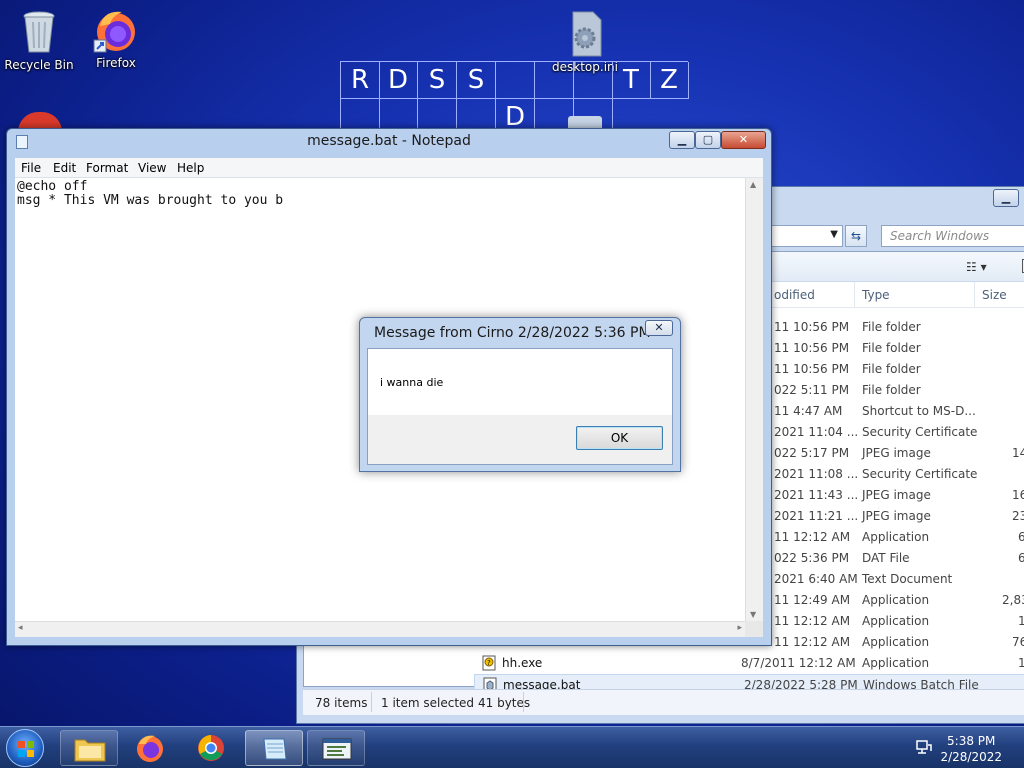 The width and height of the screenshot is (1024, 768). Describe the element at coordinates (971, 749) in the screenshot. I see `system-clock: 5:38 PM 2/28/2022` at that location.